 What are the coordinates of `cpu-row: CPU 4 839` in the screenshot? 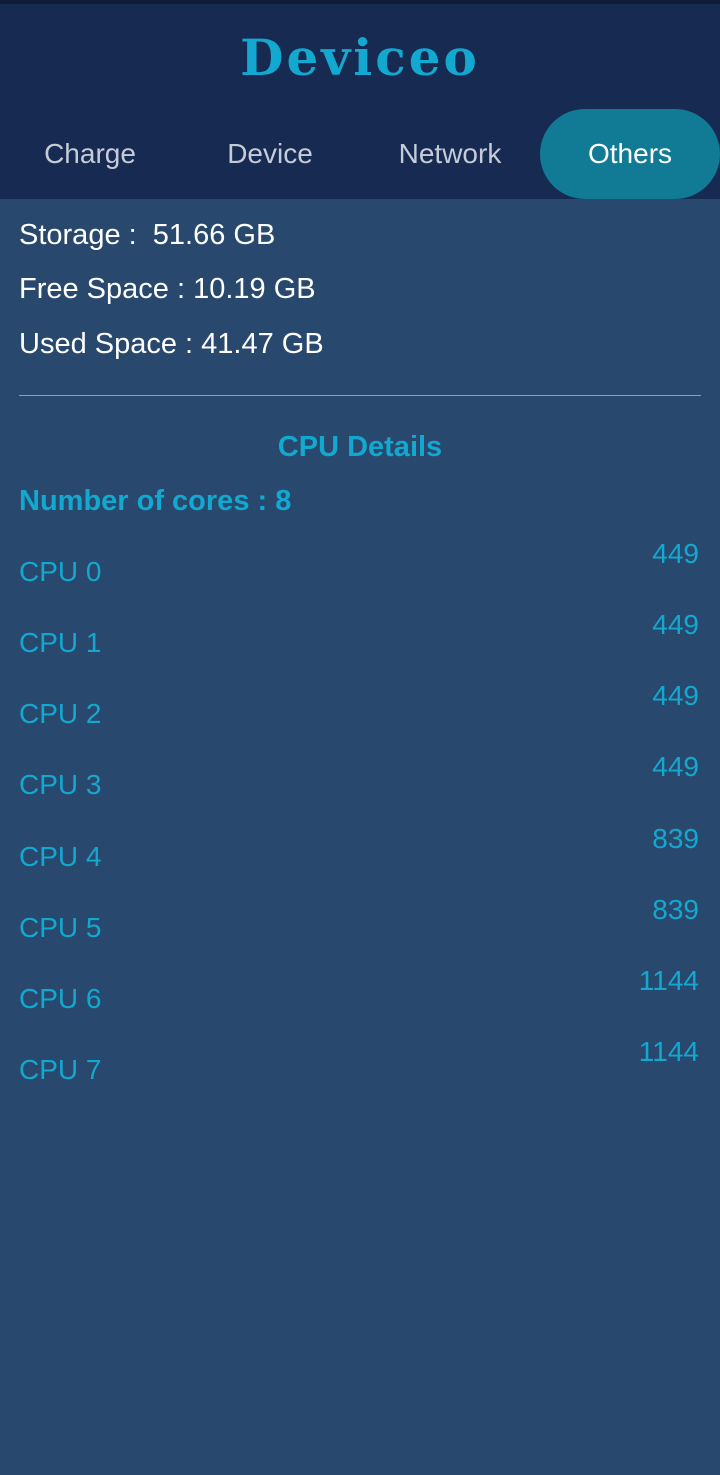 It's located at (360, 855).